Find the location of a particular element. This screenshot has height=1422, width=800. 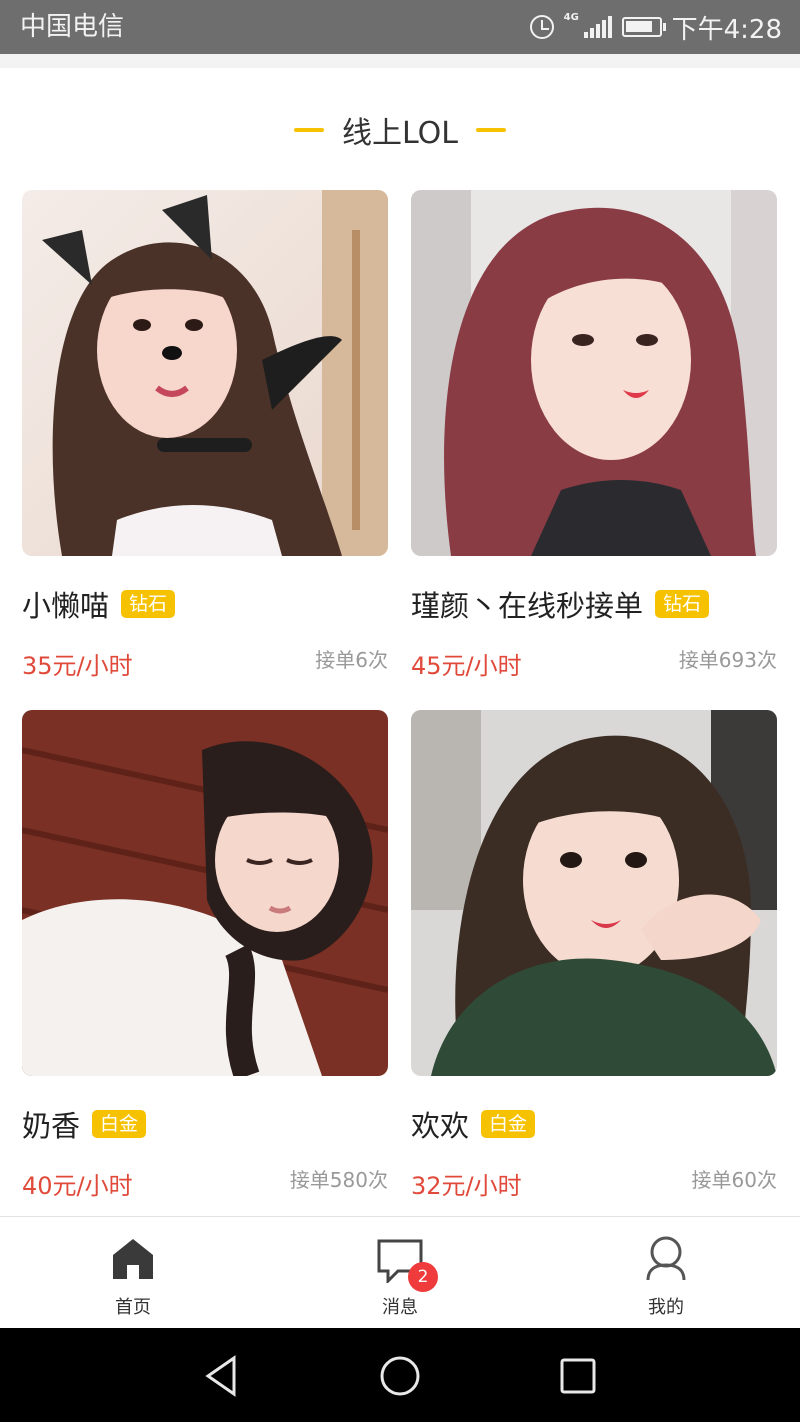

order-count: 接单693次 is located at coordinates (727, 660).